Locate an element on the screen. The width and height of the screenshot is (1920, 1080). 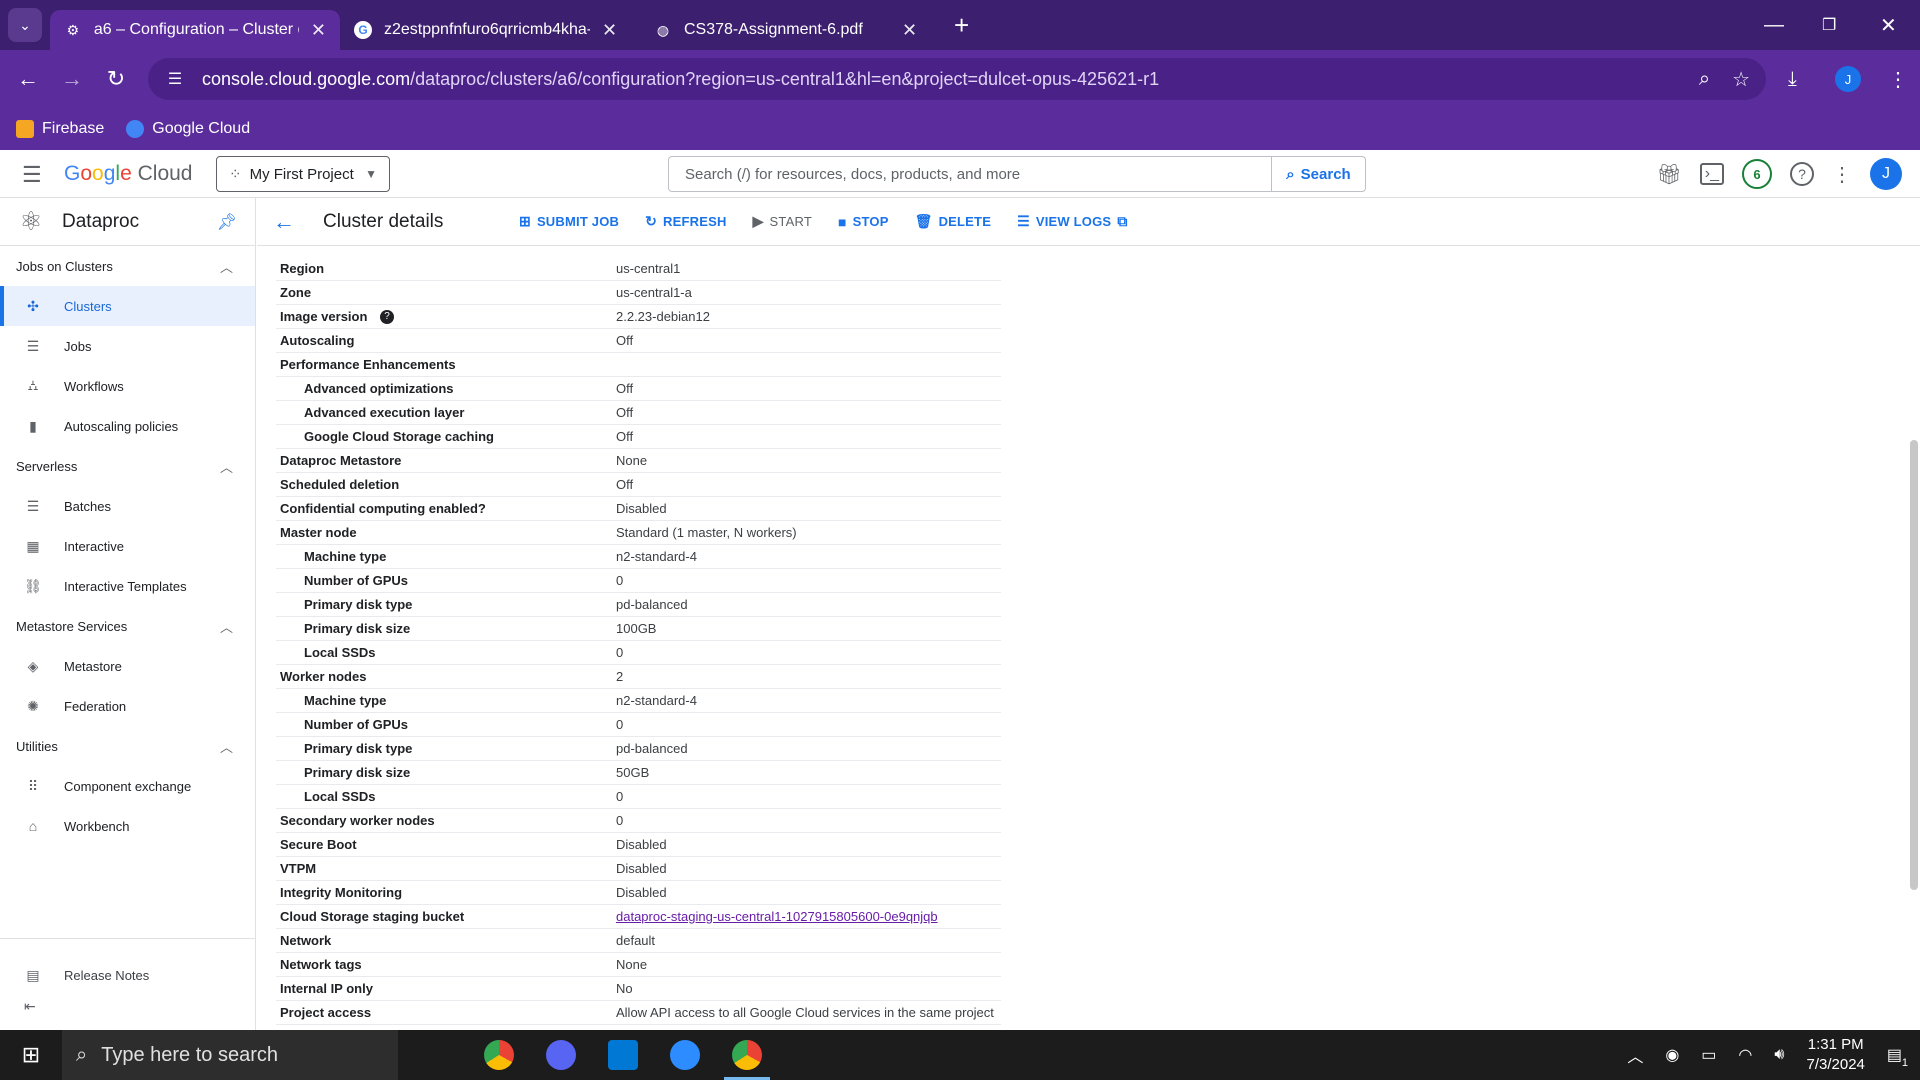
project-picker: ⁘ My First Project ▼ is located at coordinates (303, 174).